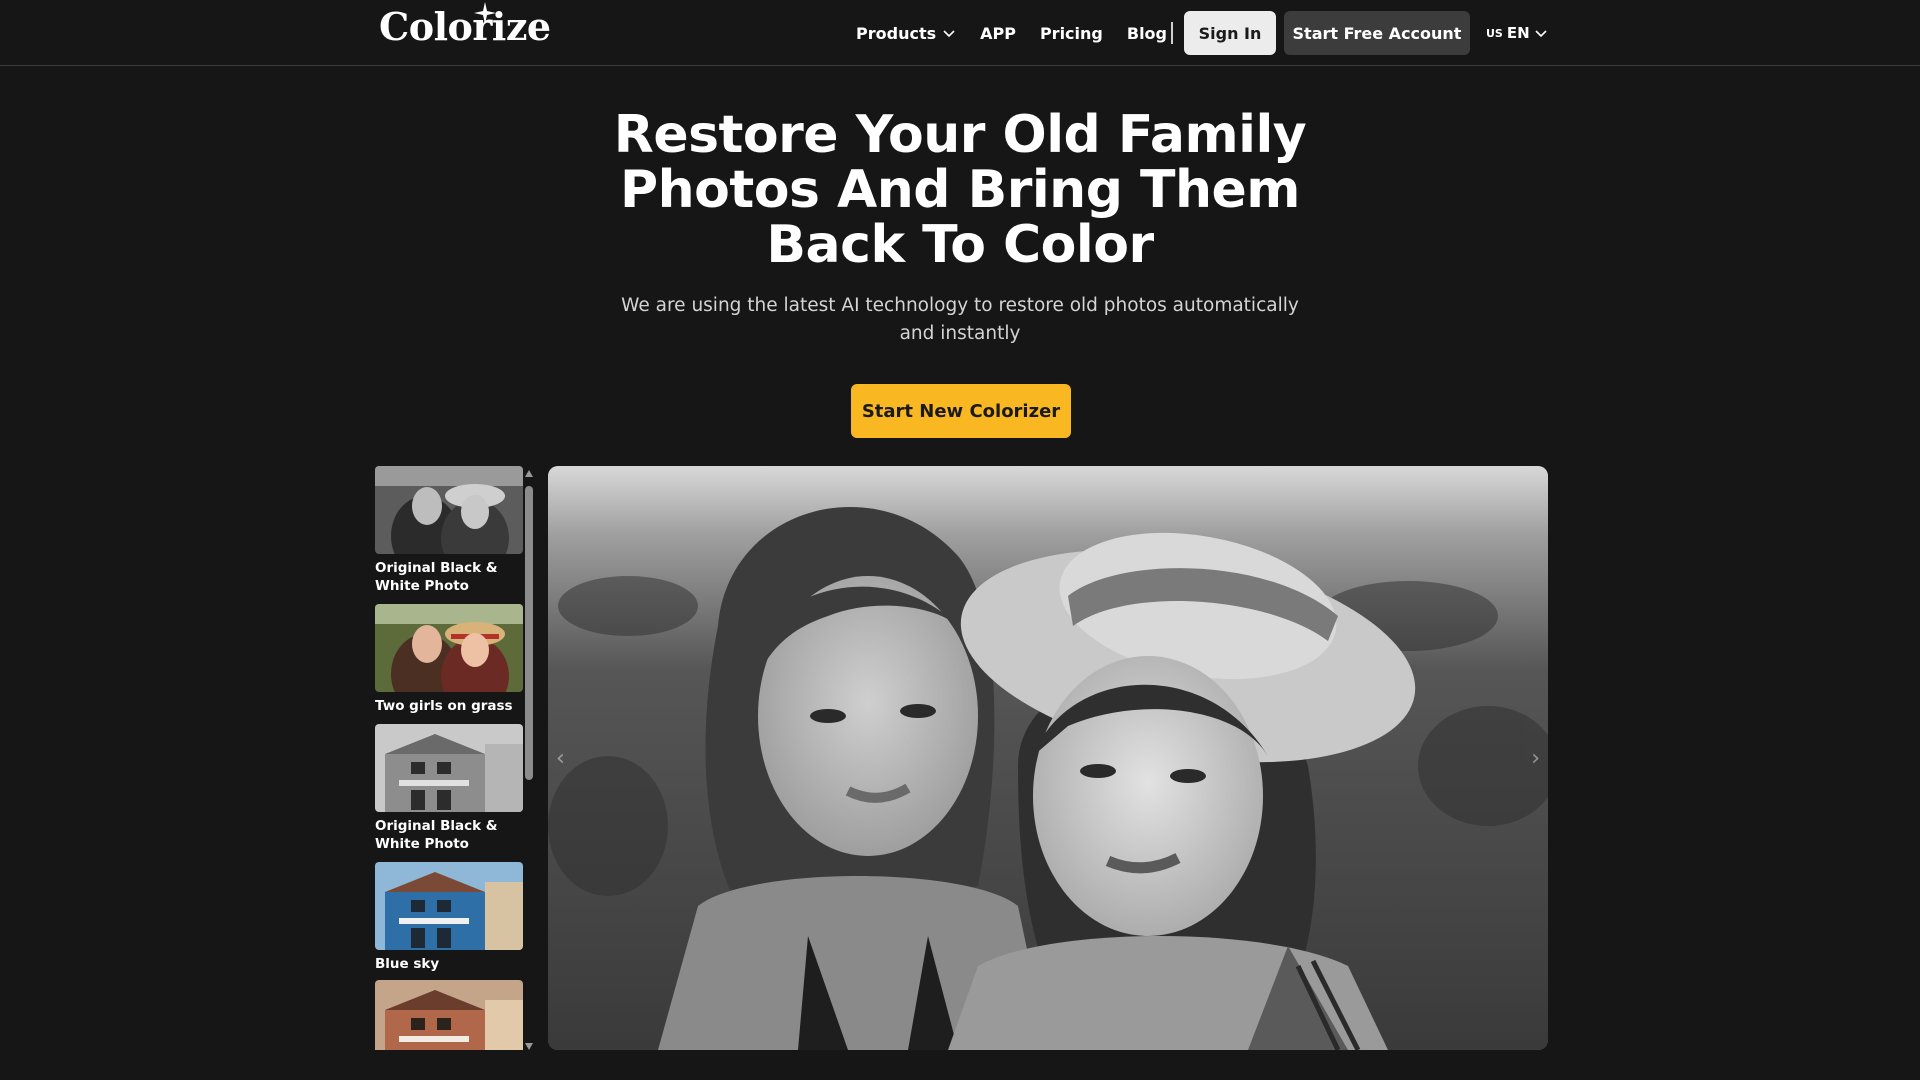 This screenshot has width=1920, height=1080. What do you see at coordinates (485, 13) in the screenshot?
I see `sparkle-icon` at bounding box center [485, 13].